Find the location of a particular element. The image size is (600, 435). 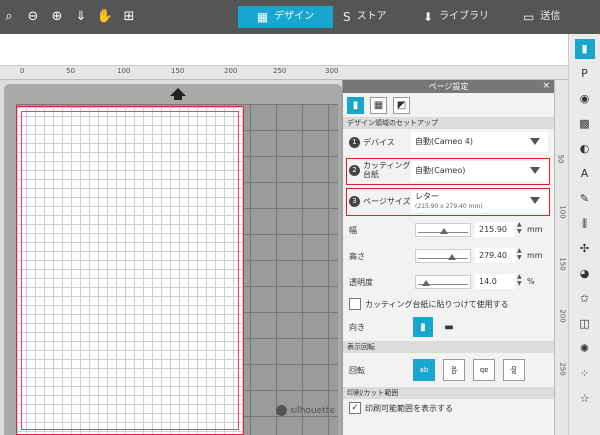

registration-tab-icon: ◩ is located at coordinates (401, 105).